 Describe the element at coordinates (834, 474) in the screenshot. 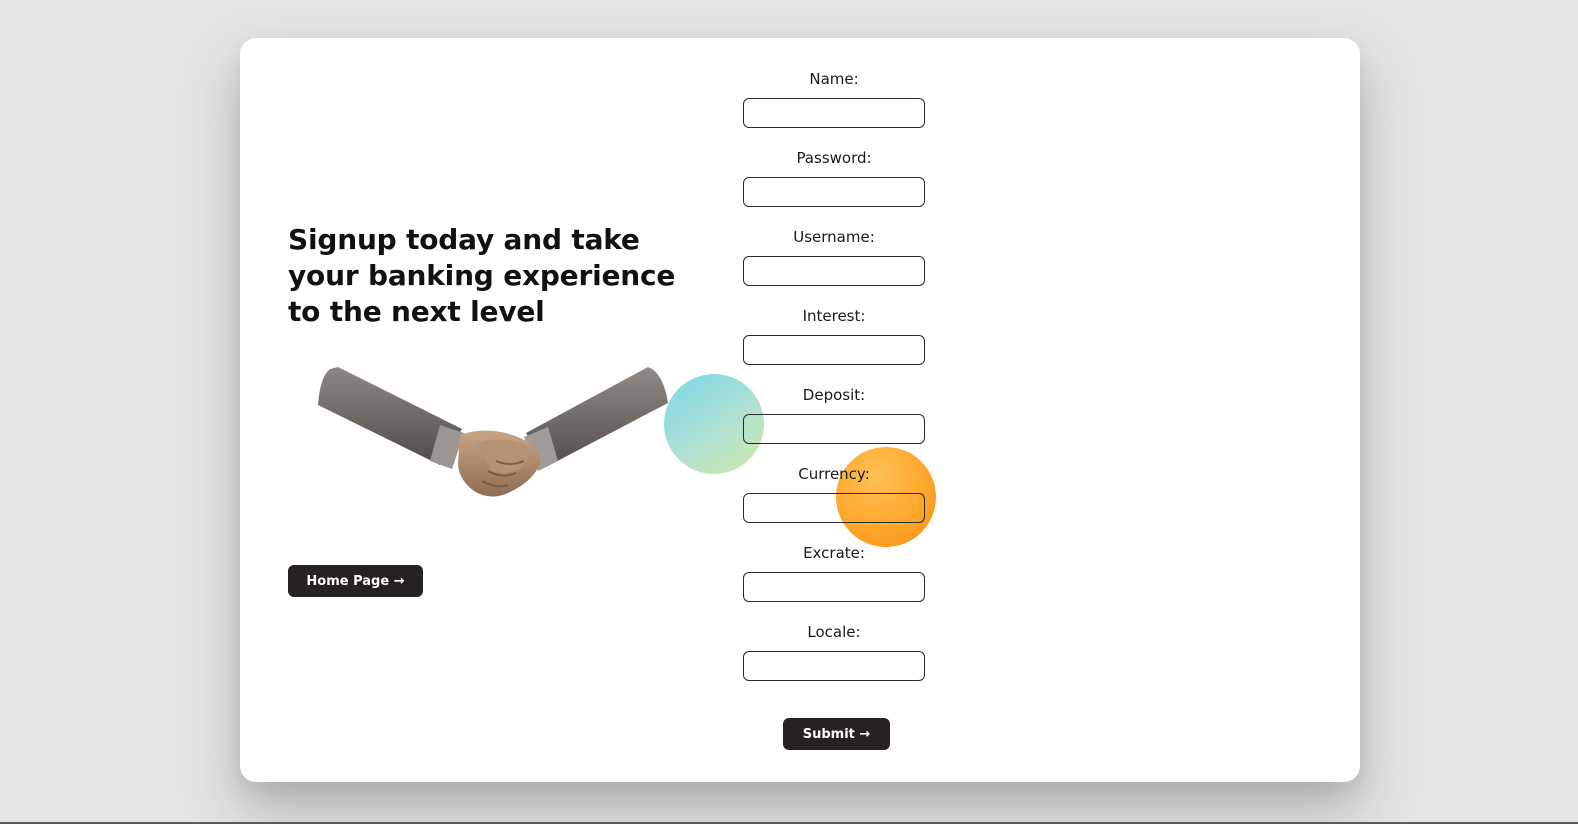

I see `currency-label: Currency:` at that location.